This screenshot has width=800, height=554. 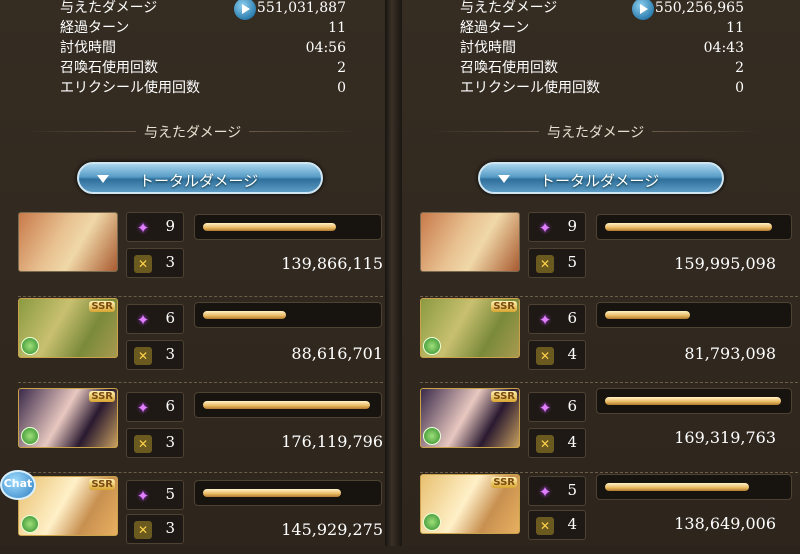 What do you see at coordinates (699, 8) in the screenshot?
I see `stat-value: 550,256,965` at bounding box center [699, 8].